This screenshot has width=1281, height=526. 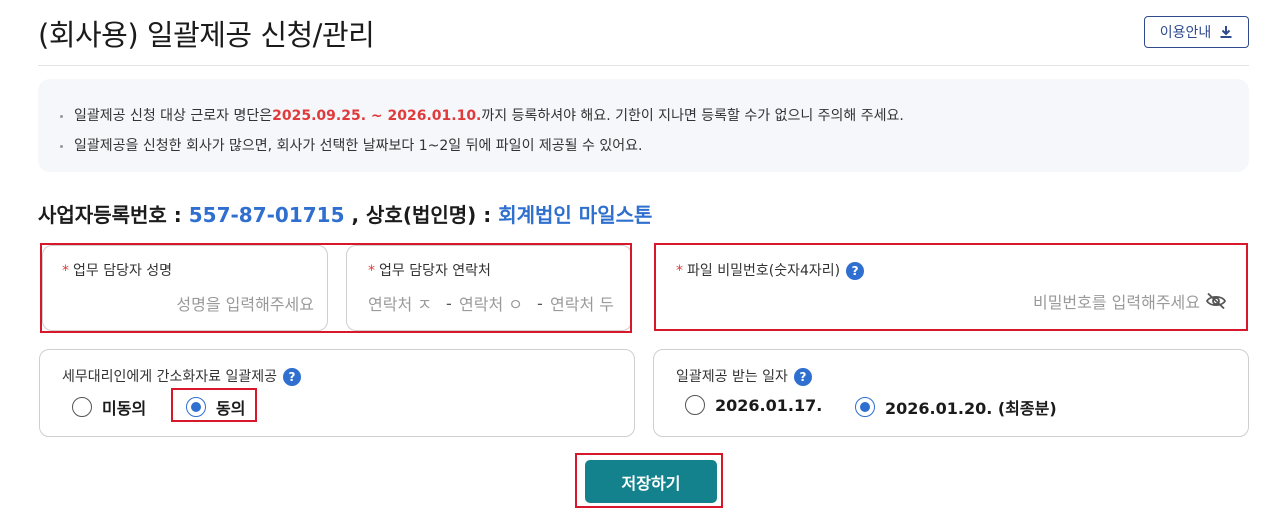 I want to click on guide-button: 이용안내, so click(x=1196, y=32).